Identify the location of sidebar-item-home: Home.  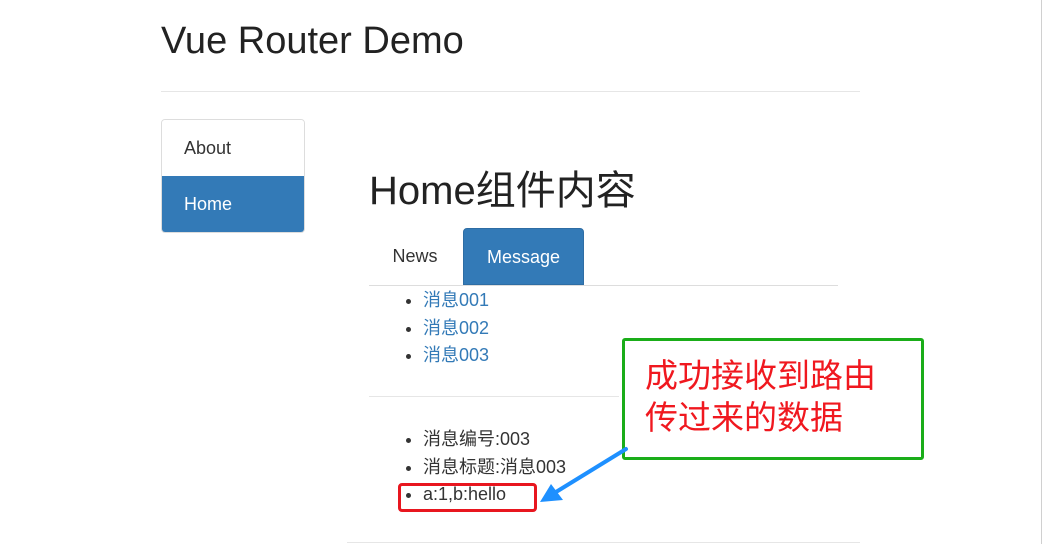
(233, 204).